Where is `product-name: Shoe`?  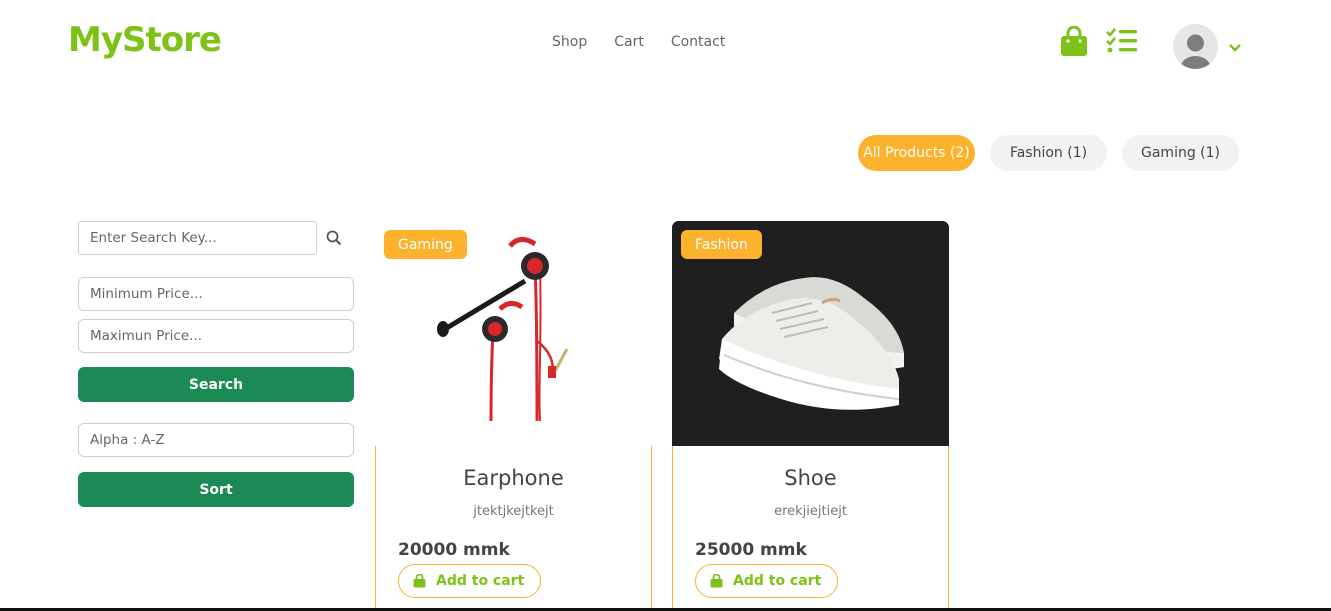
product-name: Shoe is located at coordinates (810, 478).